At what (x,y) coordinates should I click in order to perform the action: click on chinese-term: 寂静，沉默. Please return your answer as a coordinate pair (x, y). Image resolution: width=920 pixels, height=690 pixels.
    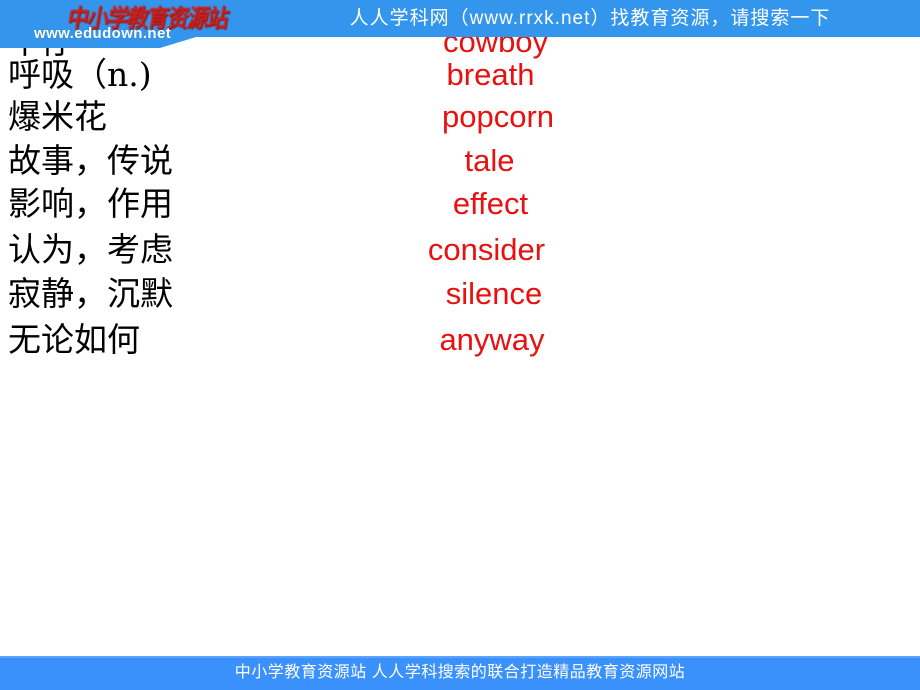
    Looking at the image, I should click on (90, 293).